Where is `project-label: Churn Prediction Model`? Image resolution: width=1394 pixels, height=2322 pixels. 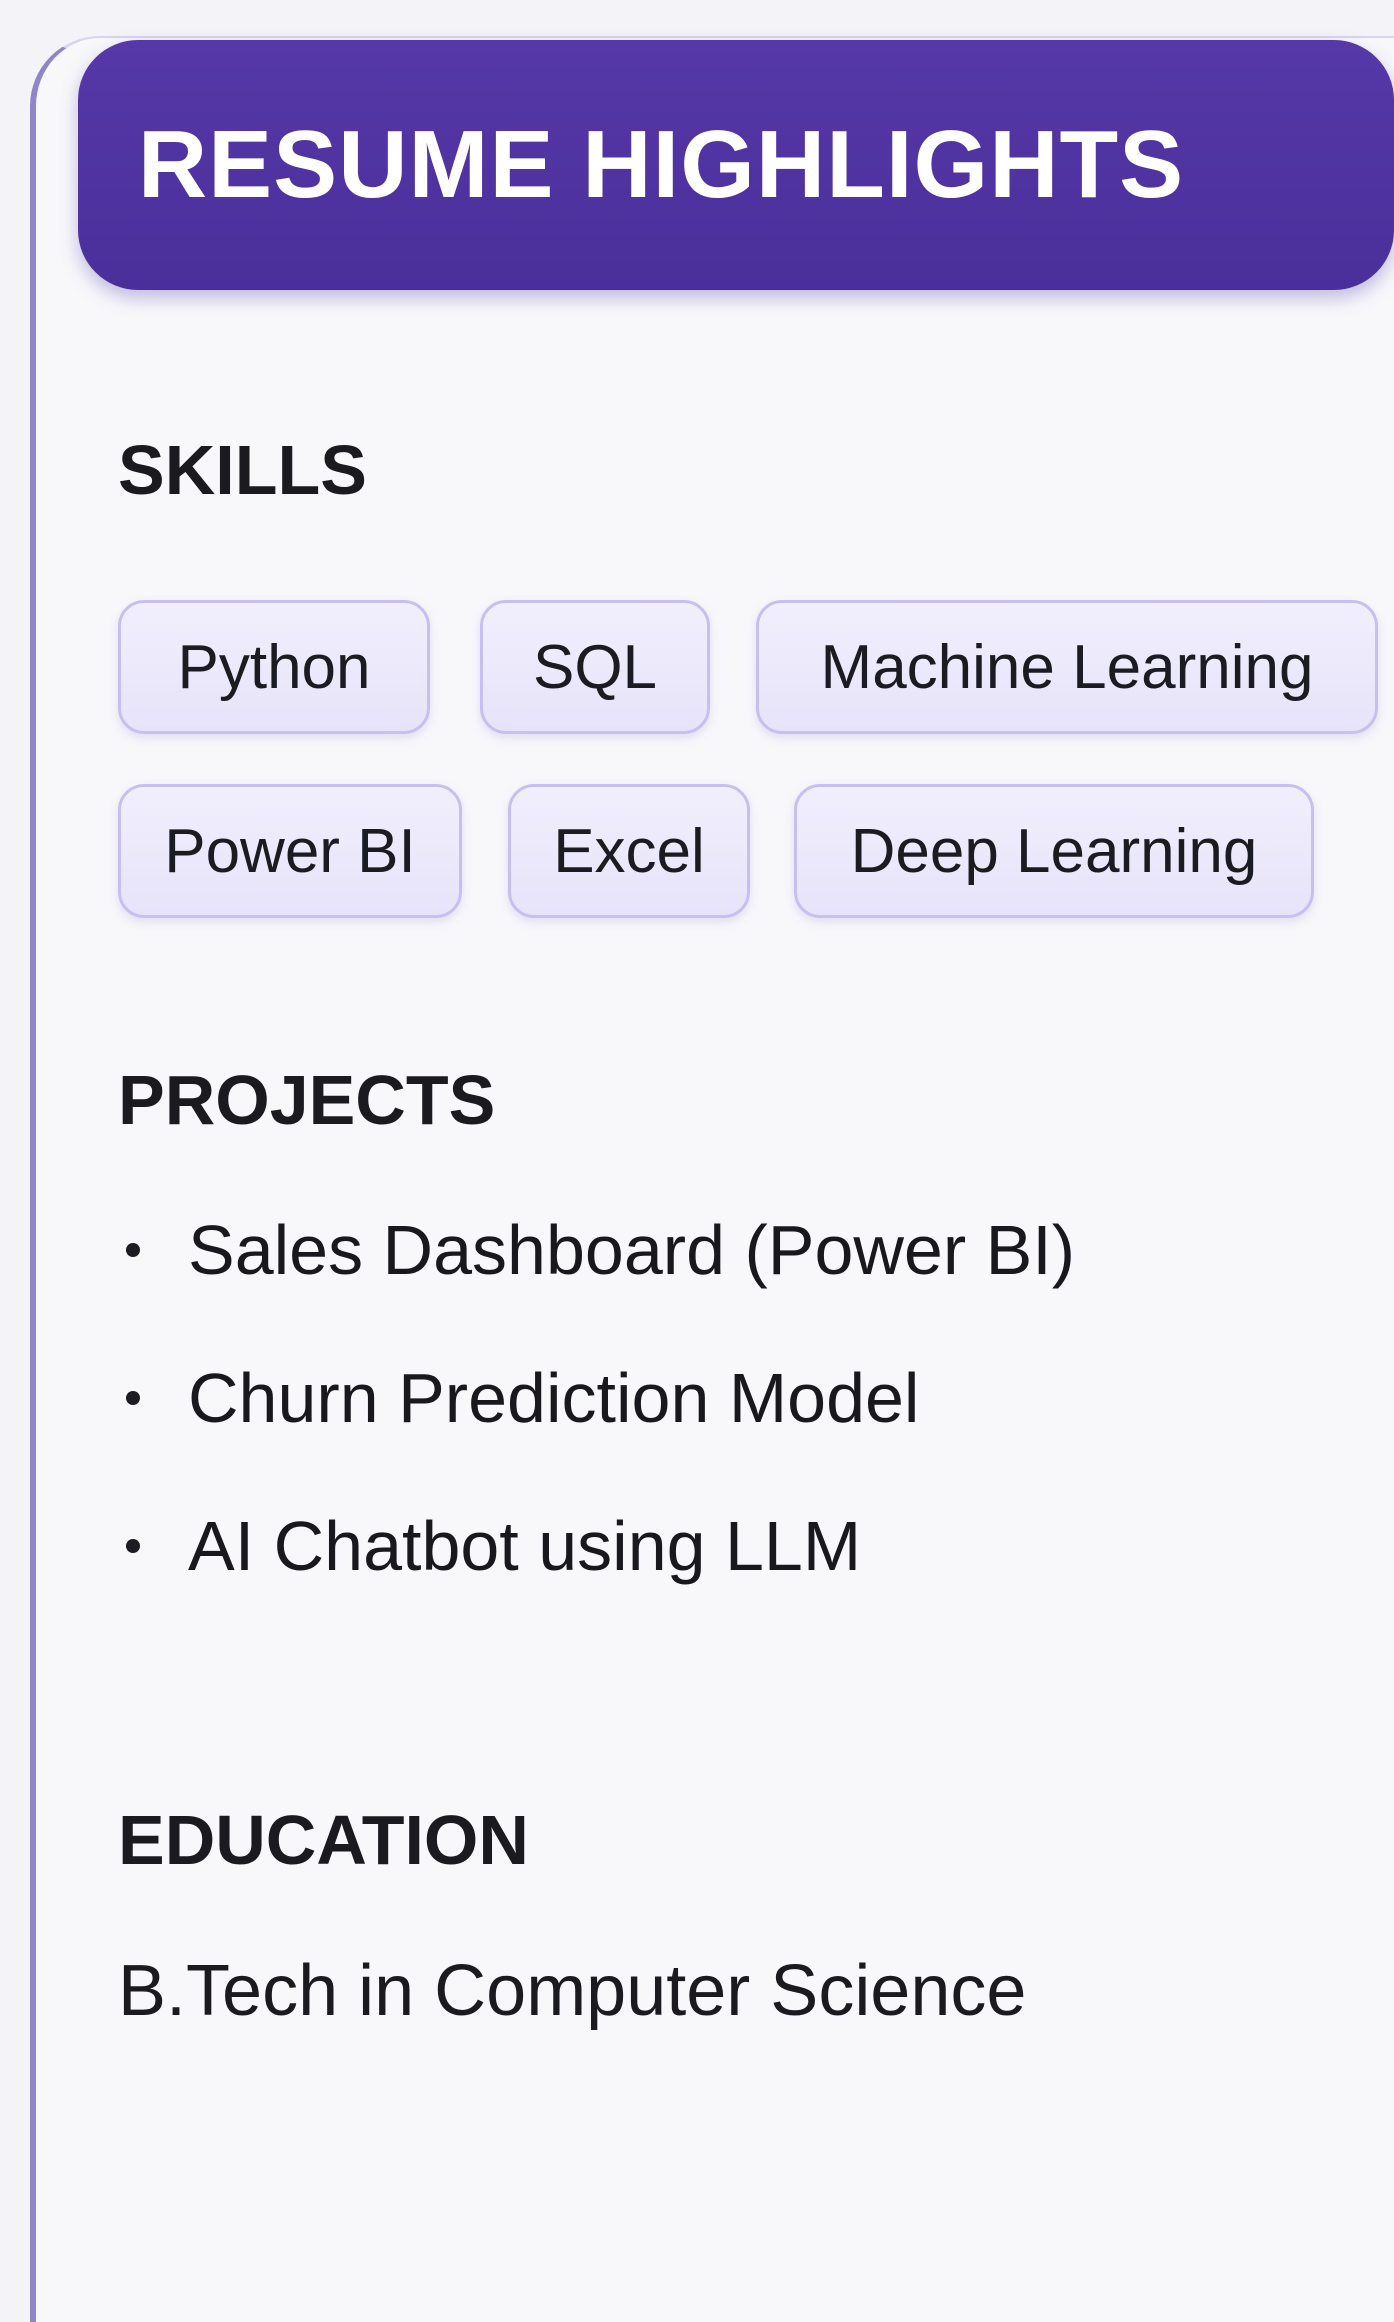 project-label: Churn Prediction Model is located at coordinates (554, 1398).